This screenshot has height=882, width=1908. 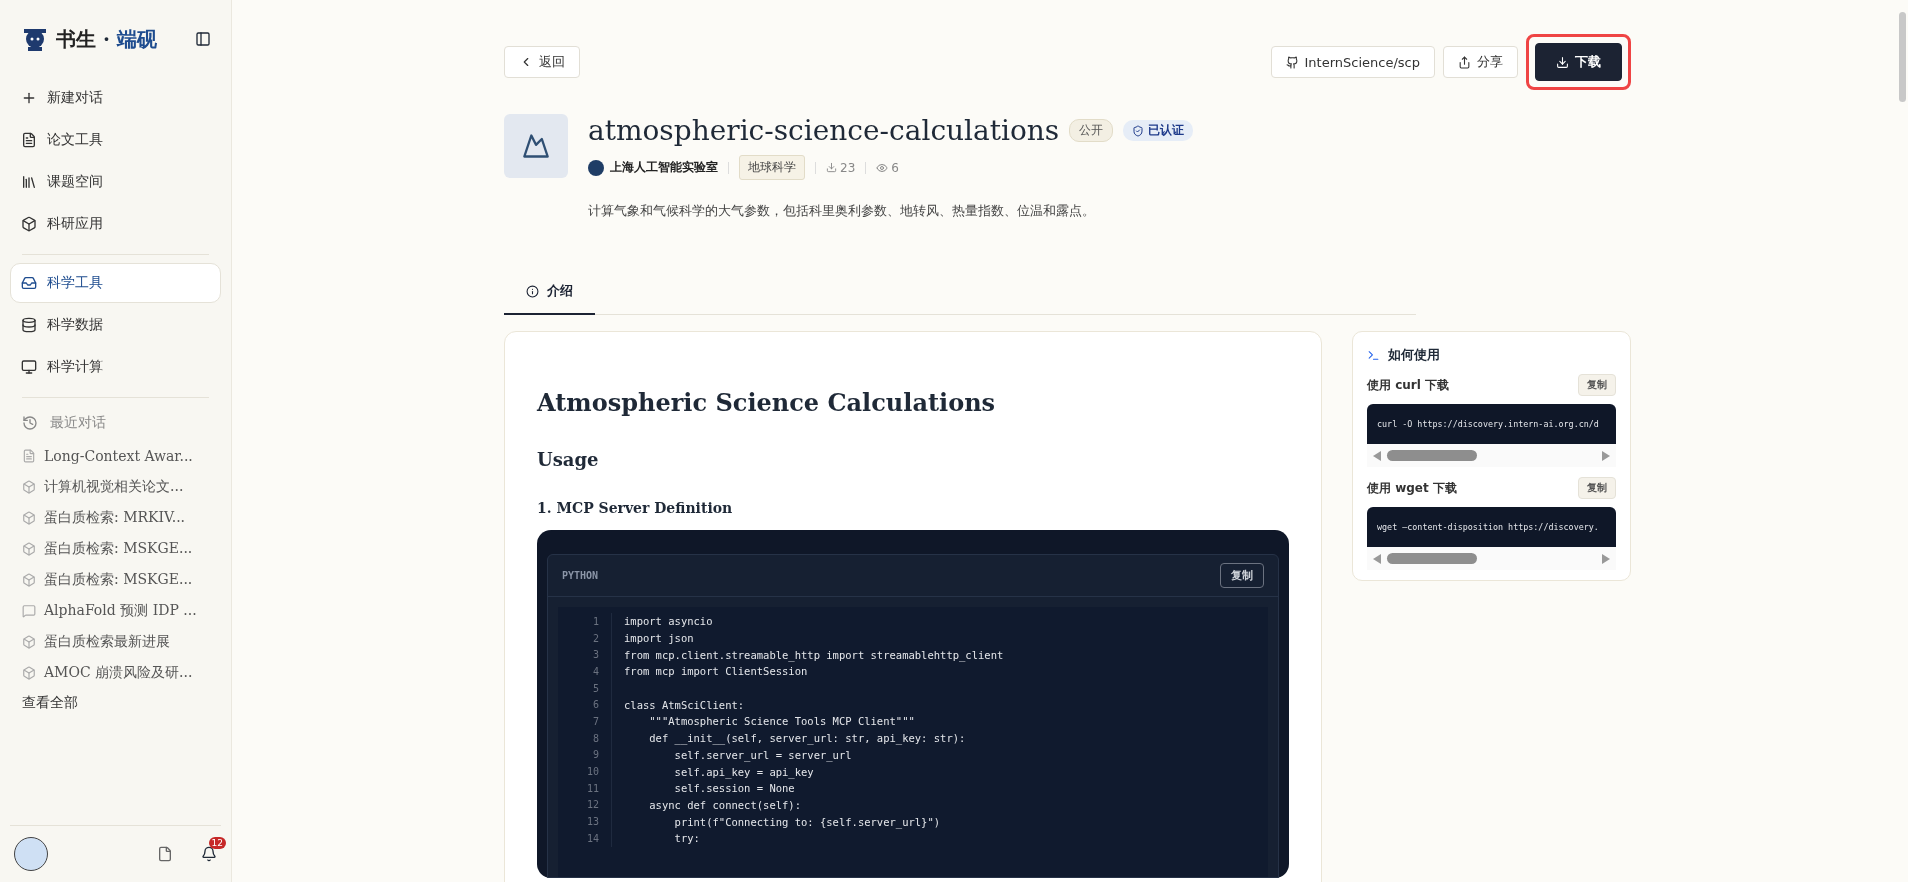 What do you see at coordinates (772, 167) in the screenshot?
I see `category-tag: 地球科学` at bounding box center [772, 167].